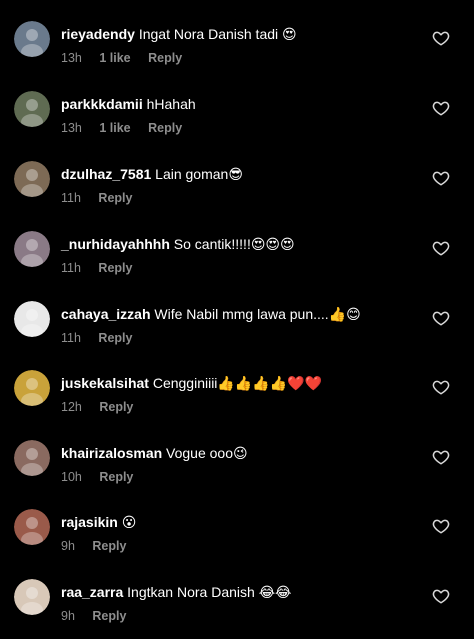  Describe the element at coordinates (237, 522) in the screenshot. I see `comment-line: rajasikin 😮` at that location.